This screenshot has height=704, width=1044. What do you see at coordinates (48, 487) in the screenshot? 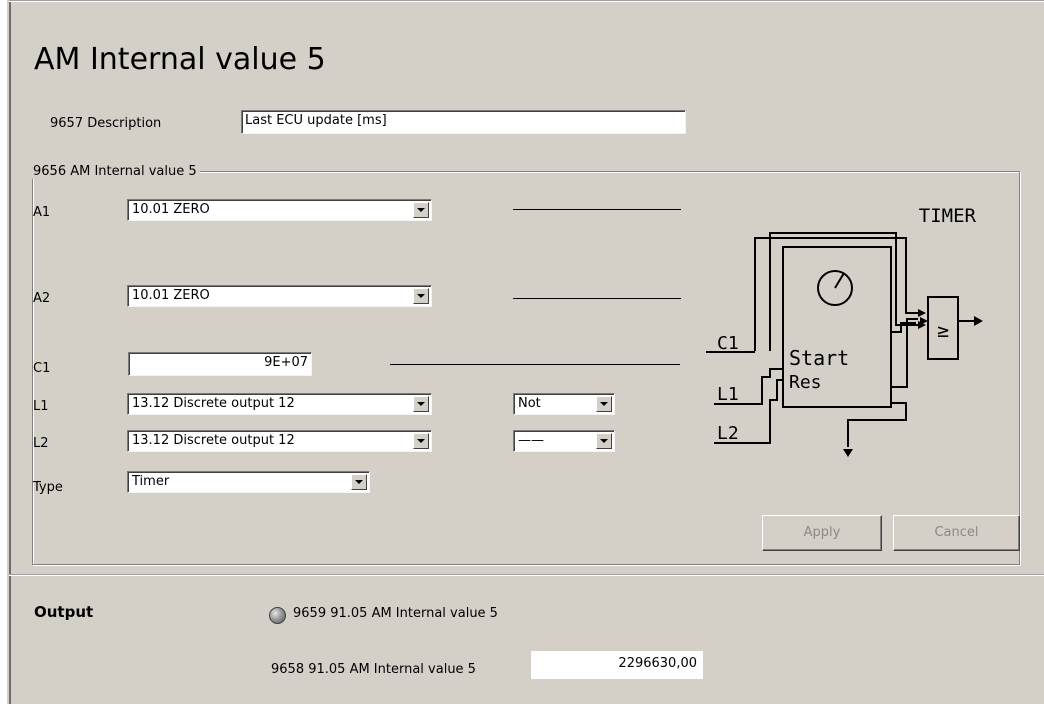
I see `type-label: Type` at bounding box center [48, 487].